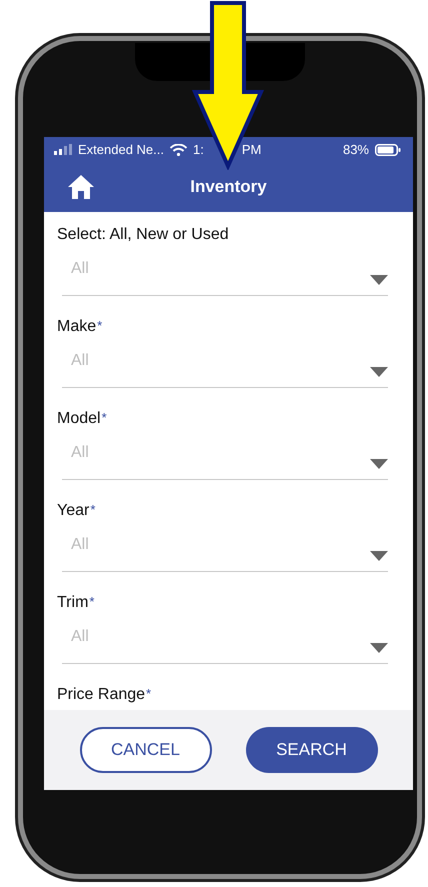  What do you see at coordinates (143, 235) in the screenshot?
I see `field-label: Select: All, New or Used` at bounding box center [143, 235].